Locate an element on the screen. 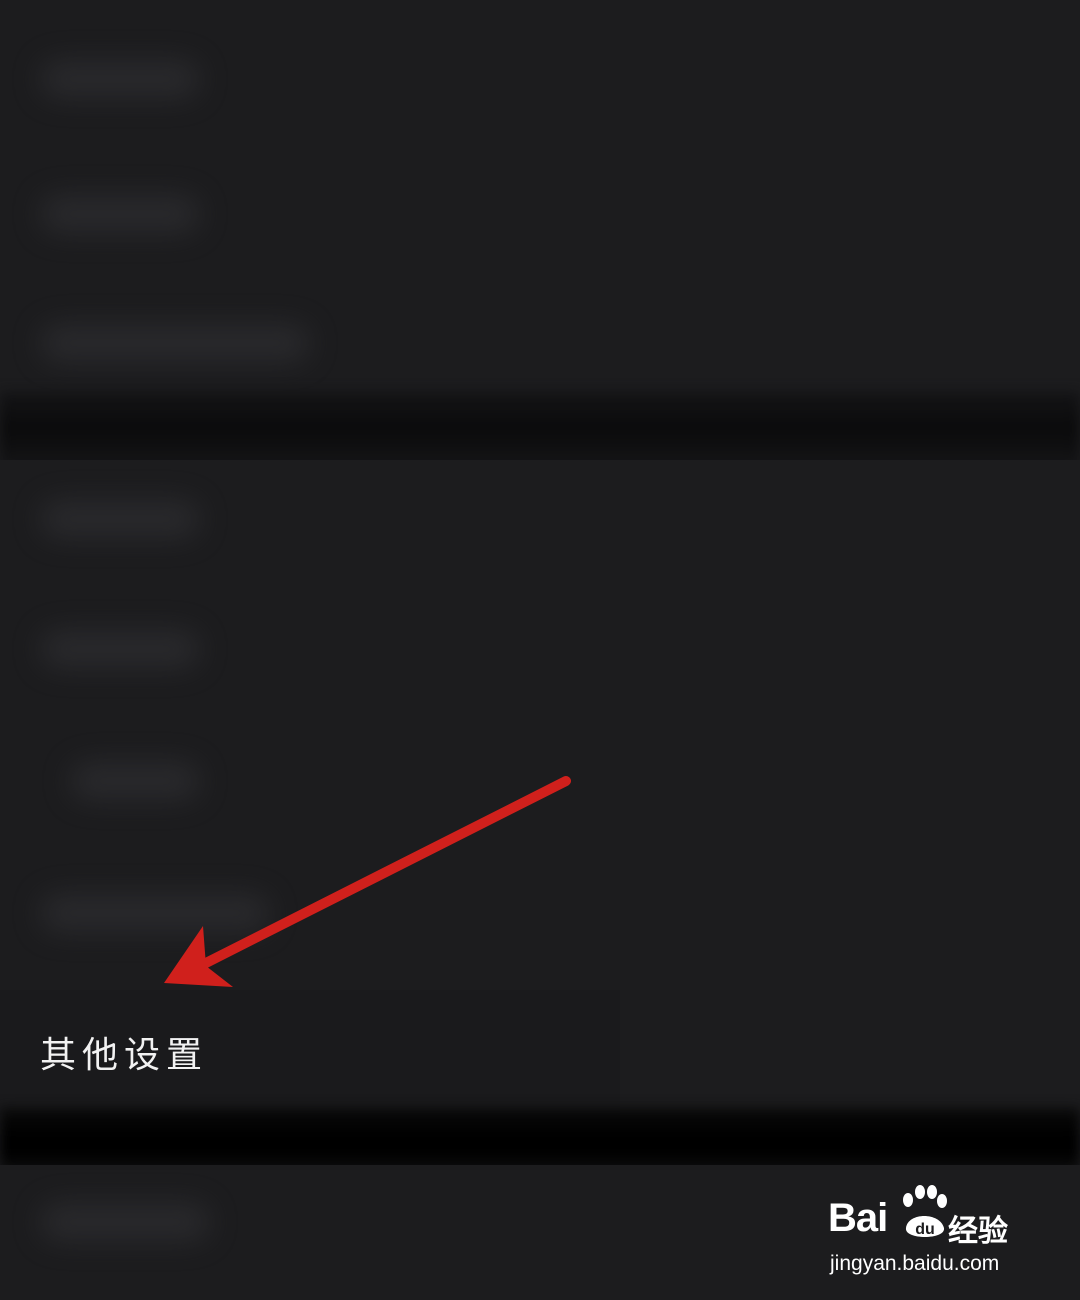 This screenshot has height=1300, width=1080. section-divider is located at coordinates (540, 431).